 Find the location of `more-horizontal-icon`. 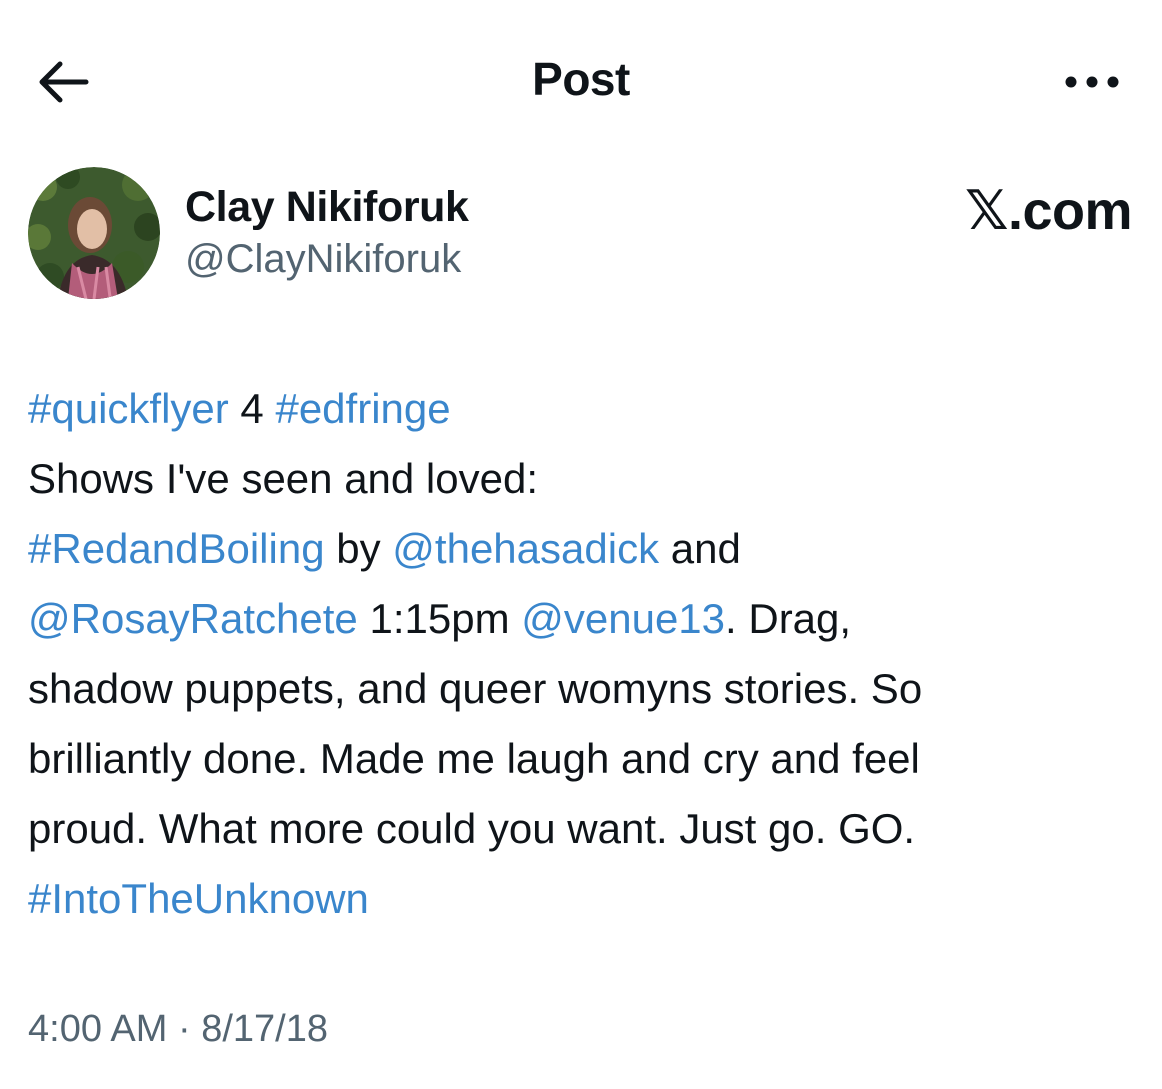

more-horizontal-icon is located at coordinates (1092, 82).